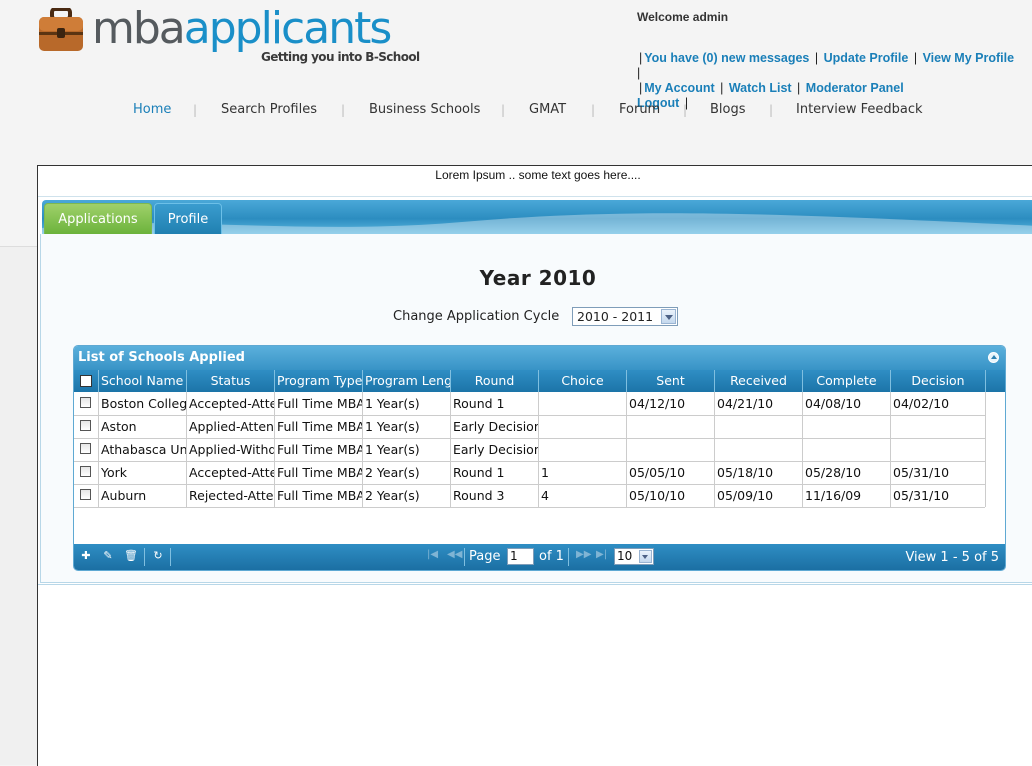 The width and height of the screenshot is (1032, 766). What do you see at coordinates (683, 17) in the screenshot?
I see `welcome-text: Welcome admin` at bounding box center [683, 17].